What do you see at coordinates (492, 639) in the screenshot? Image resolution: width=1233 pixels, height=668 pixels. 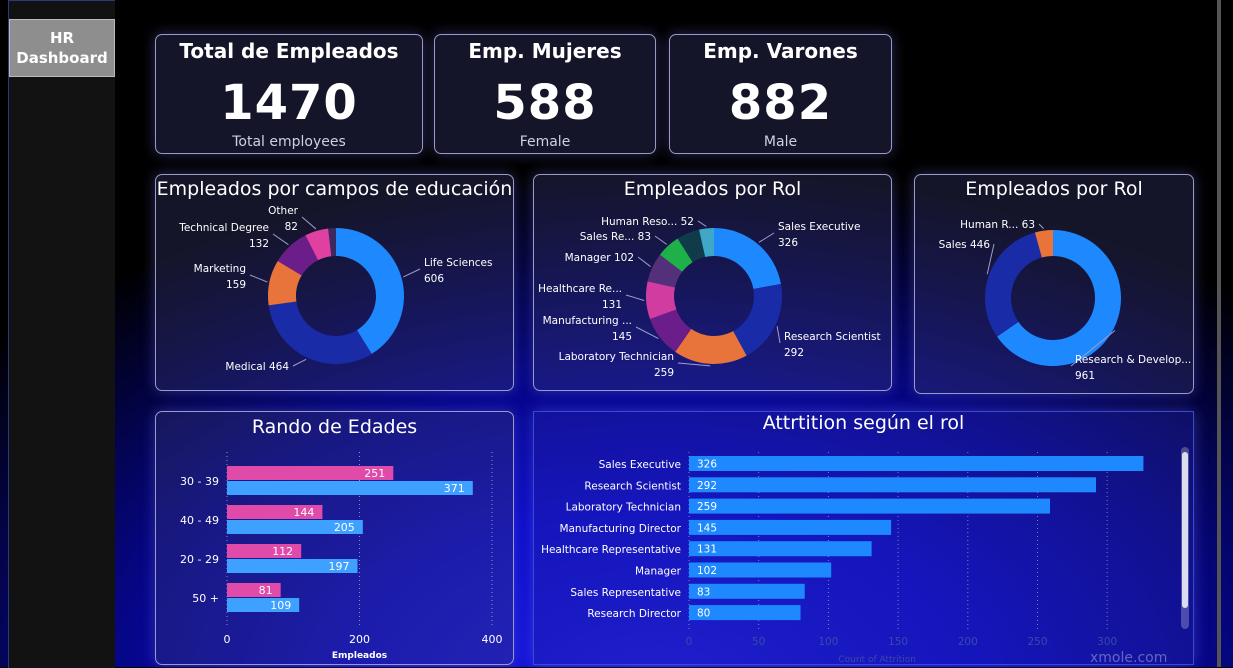 I see `age-x-tick: 400` at bounding box center [492, 639].